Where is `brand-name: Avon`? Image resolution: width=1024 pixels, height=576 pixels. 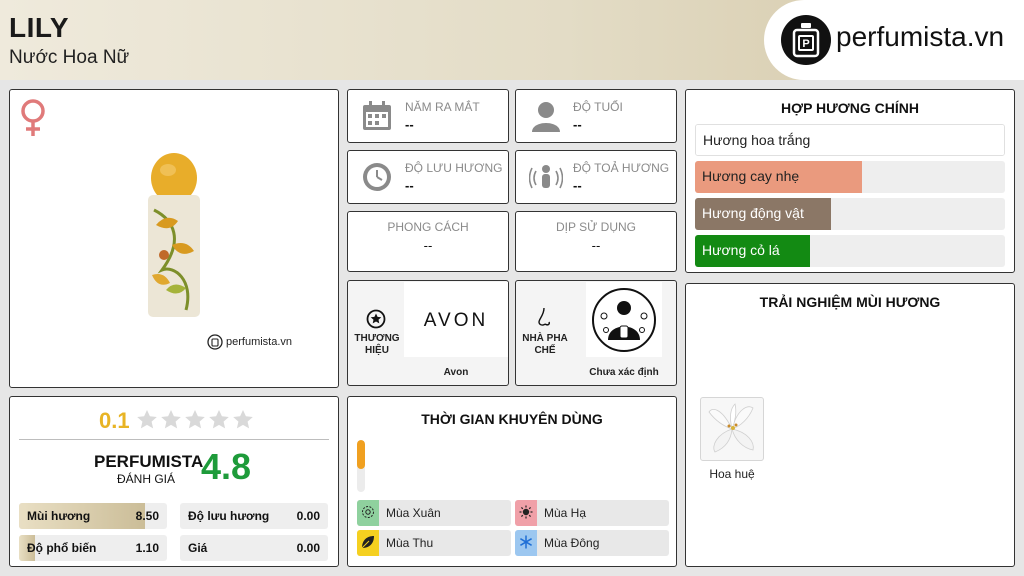 brand-name: Avon is located at coordinates (456, 372).